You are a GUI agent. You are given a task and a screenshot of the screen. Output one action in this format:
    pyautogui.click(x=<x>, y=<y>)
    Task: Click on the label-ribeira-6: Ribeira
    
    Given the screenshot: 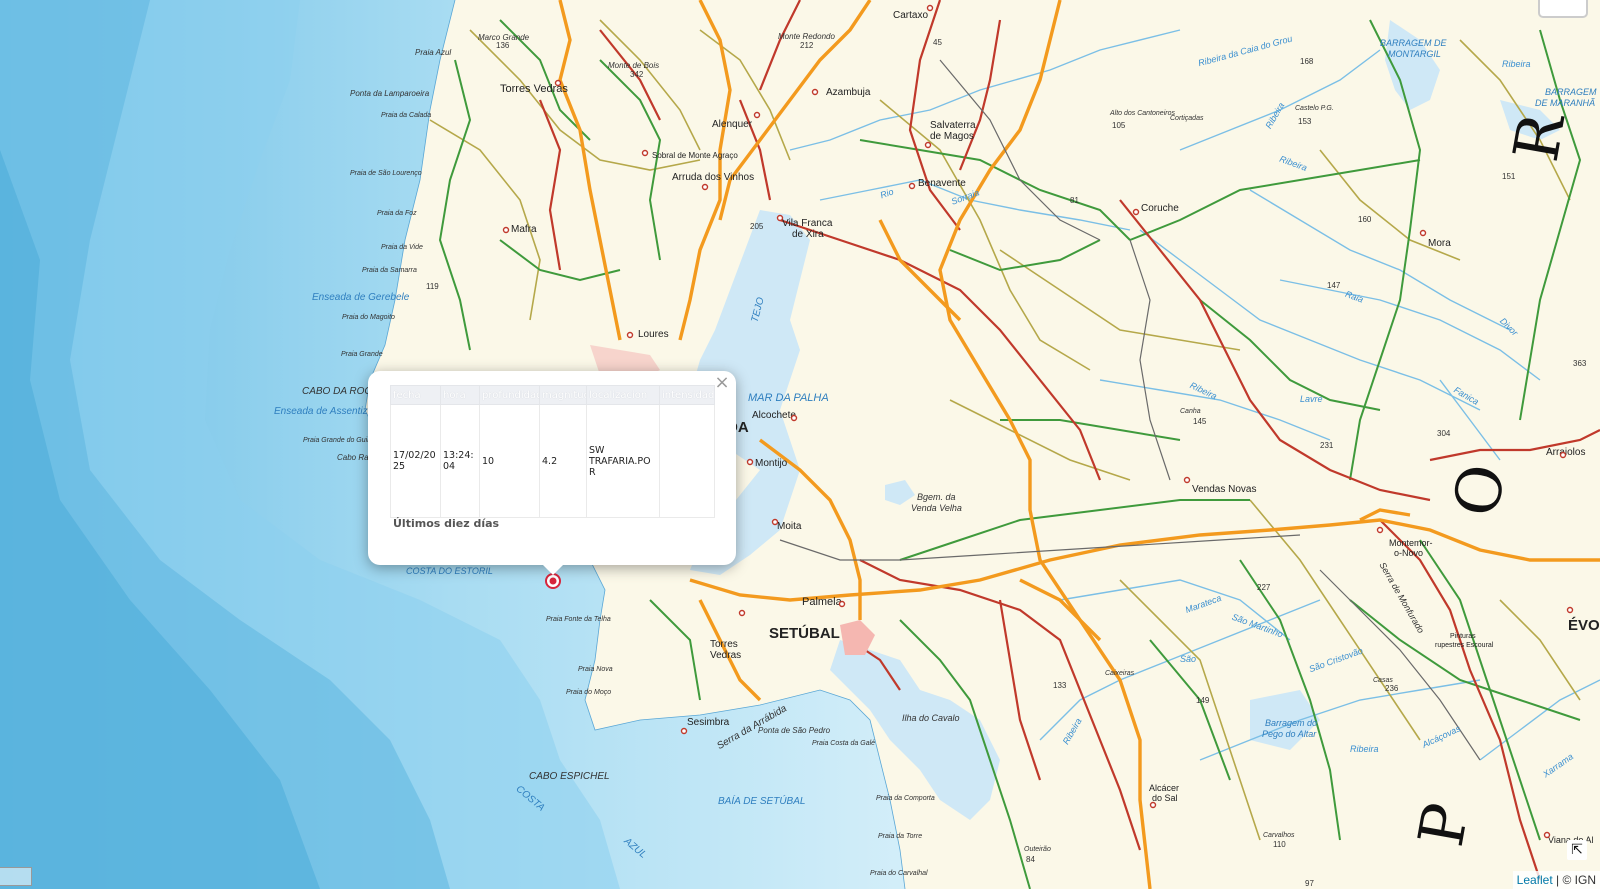 What is the action you would take?
    pyautogui.click(x=1364, y=749)
    